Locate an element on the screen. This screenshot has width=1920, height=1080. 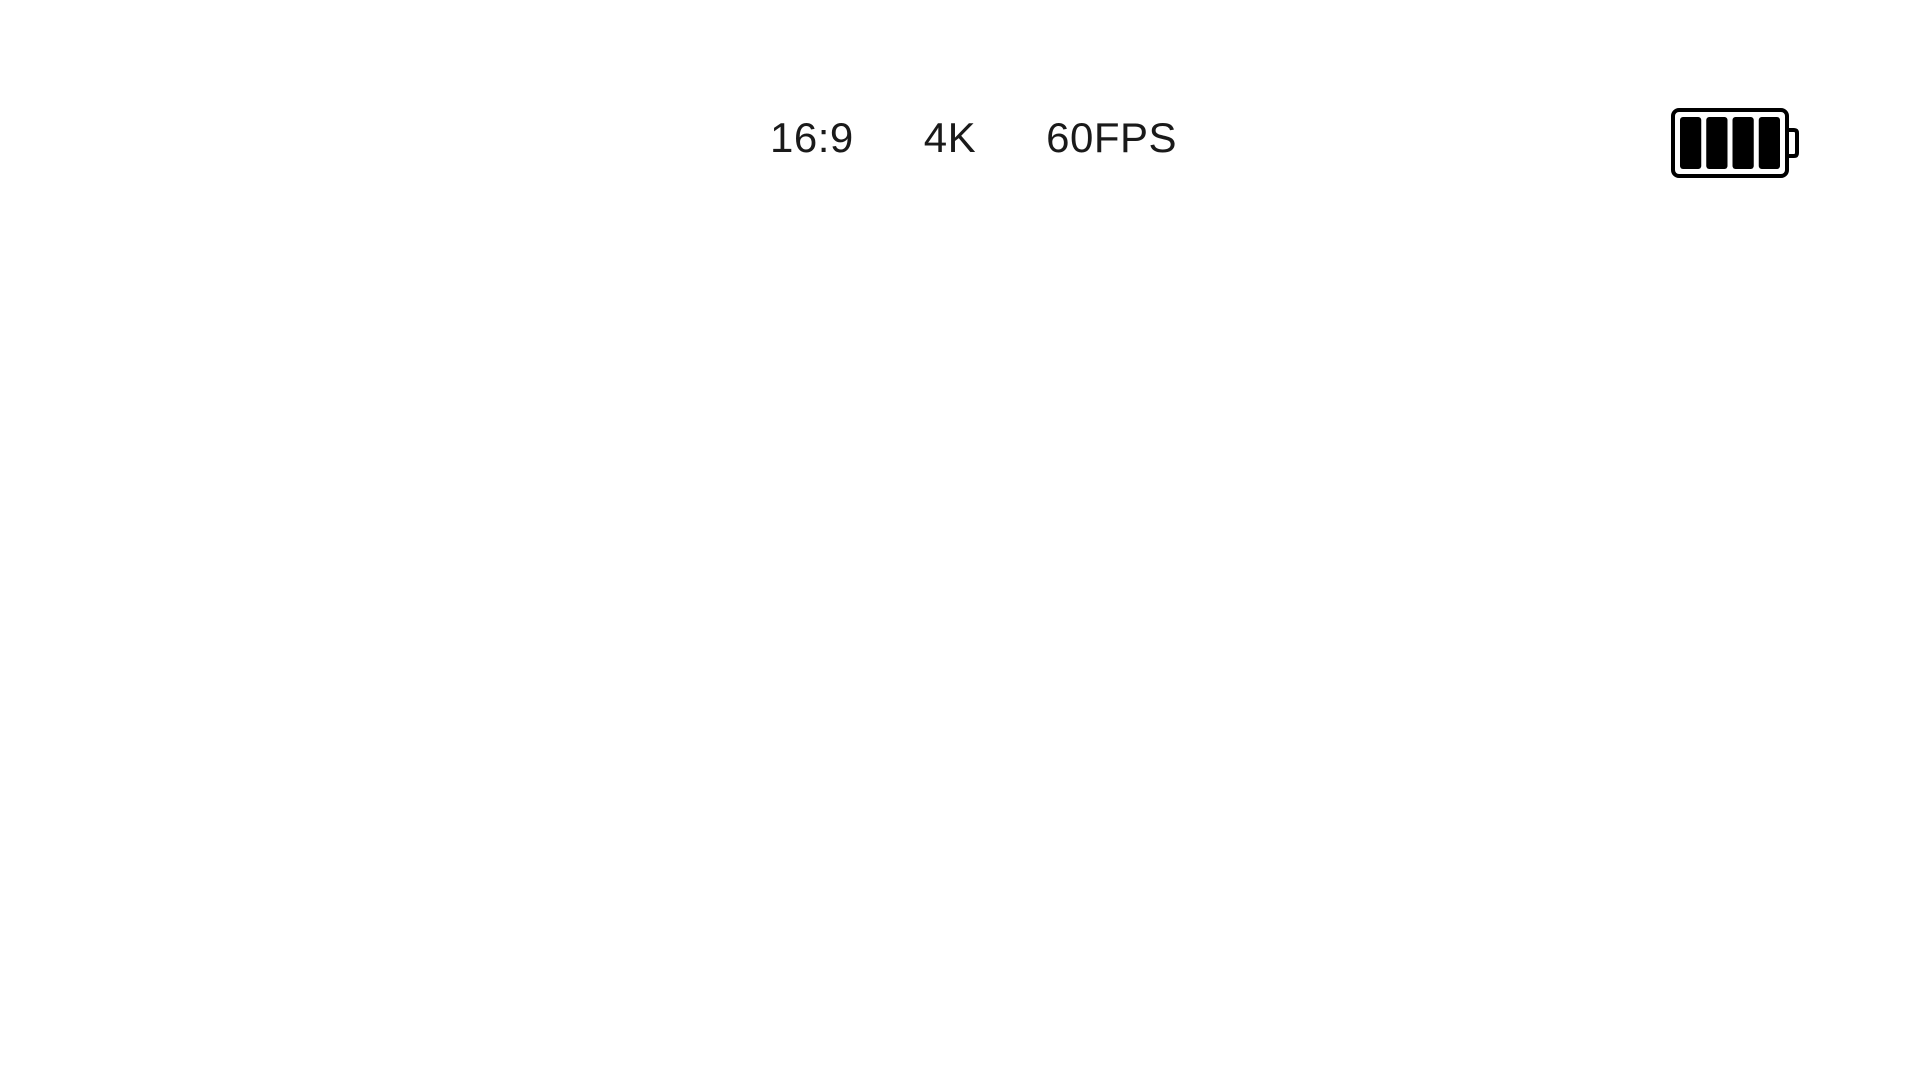
aspect-ratio-setting: 16:9 is located at coordinates (812, 138).